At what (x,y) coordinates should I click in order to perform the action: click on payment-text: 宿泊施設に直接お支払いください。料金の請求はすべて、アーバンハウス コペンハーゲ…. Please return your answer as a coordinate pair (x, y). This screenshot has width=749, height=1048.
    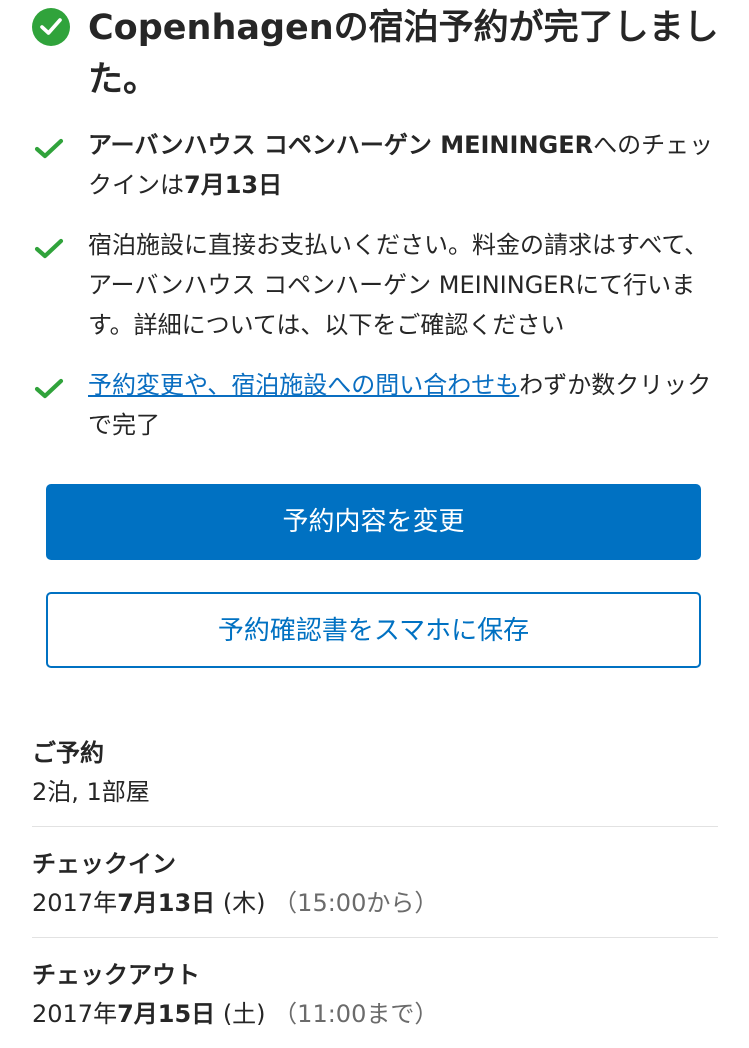
    Looking at the image, I should click on (398, 285).